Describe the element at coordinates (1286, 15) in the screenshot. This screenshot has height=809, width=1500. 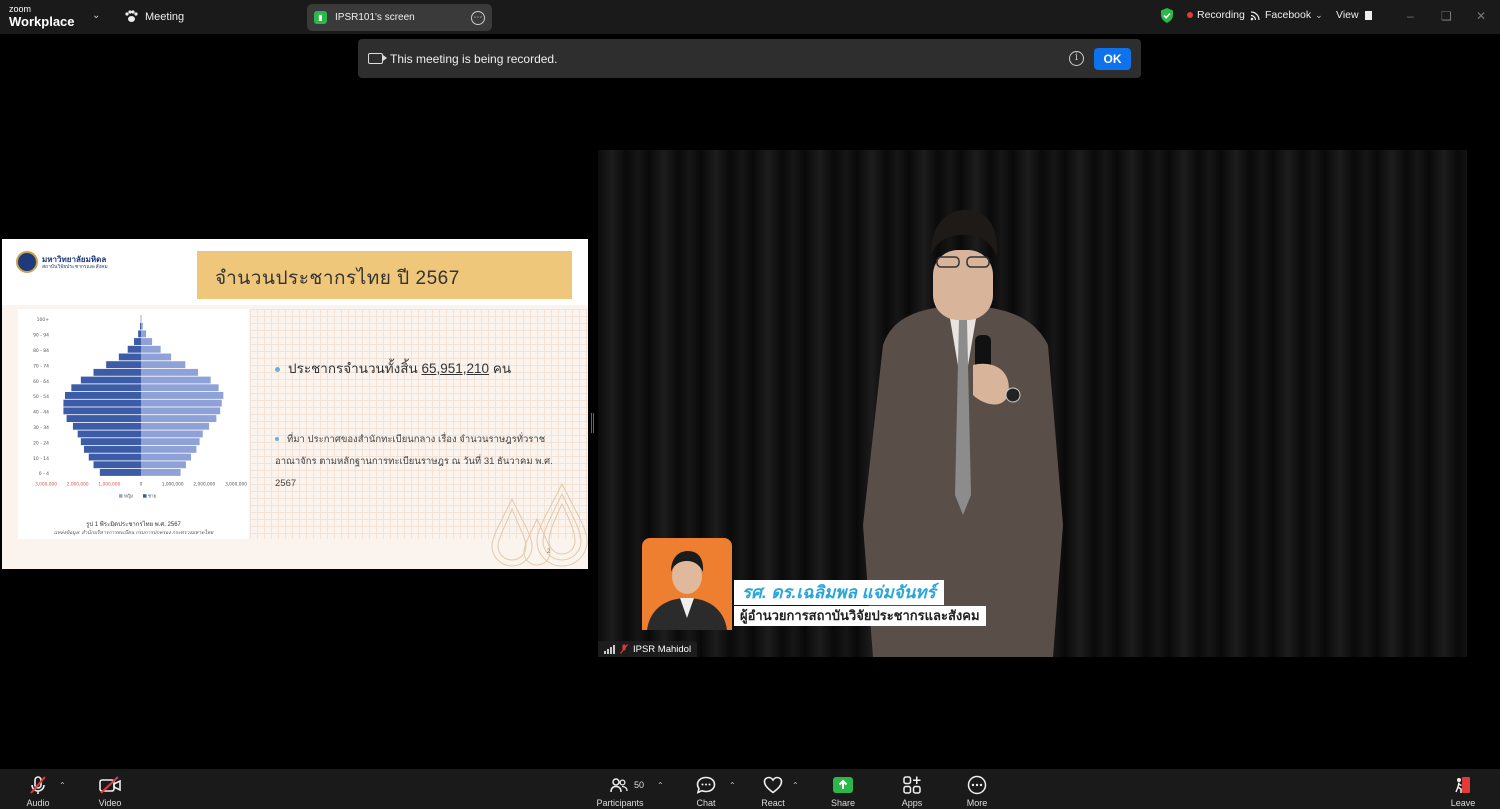
I see `livestream-facebook: Facebook ⌄` at that location.